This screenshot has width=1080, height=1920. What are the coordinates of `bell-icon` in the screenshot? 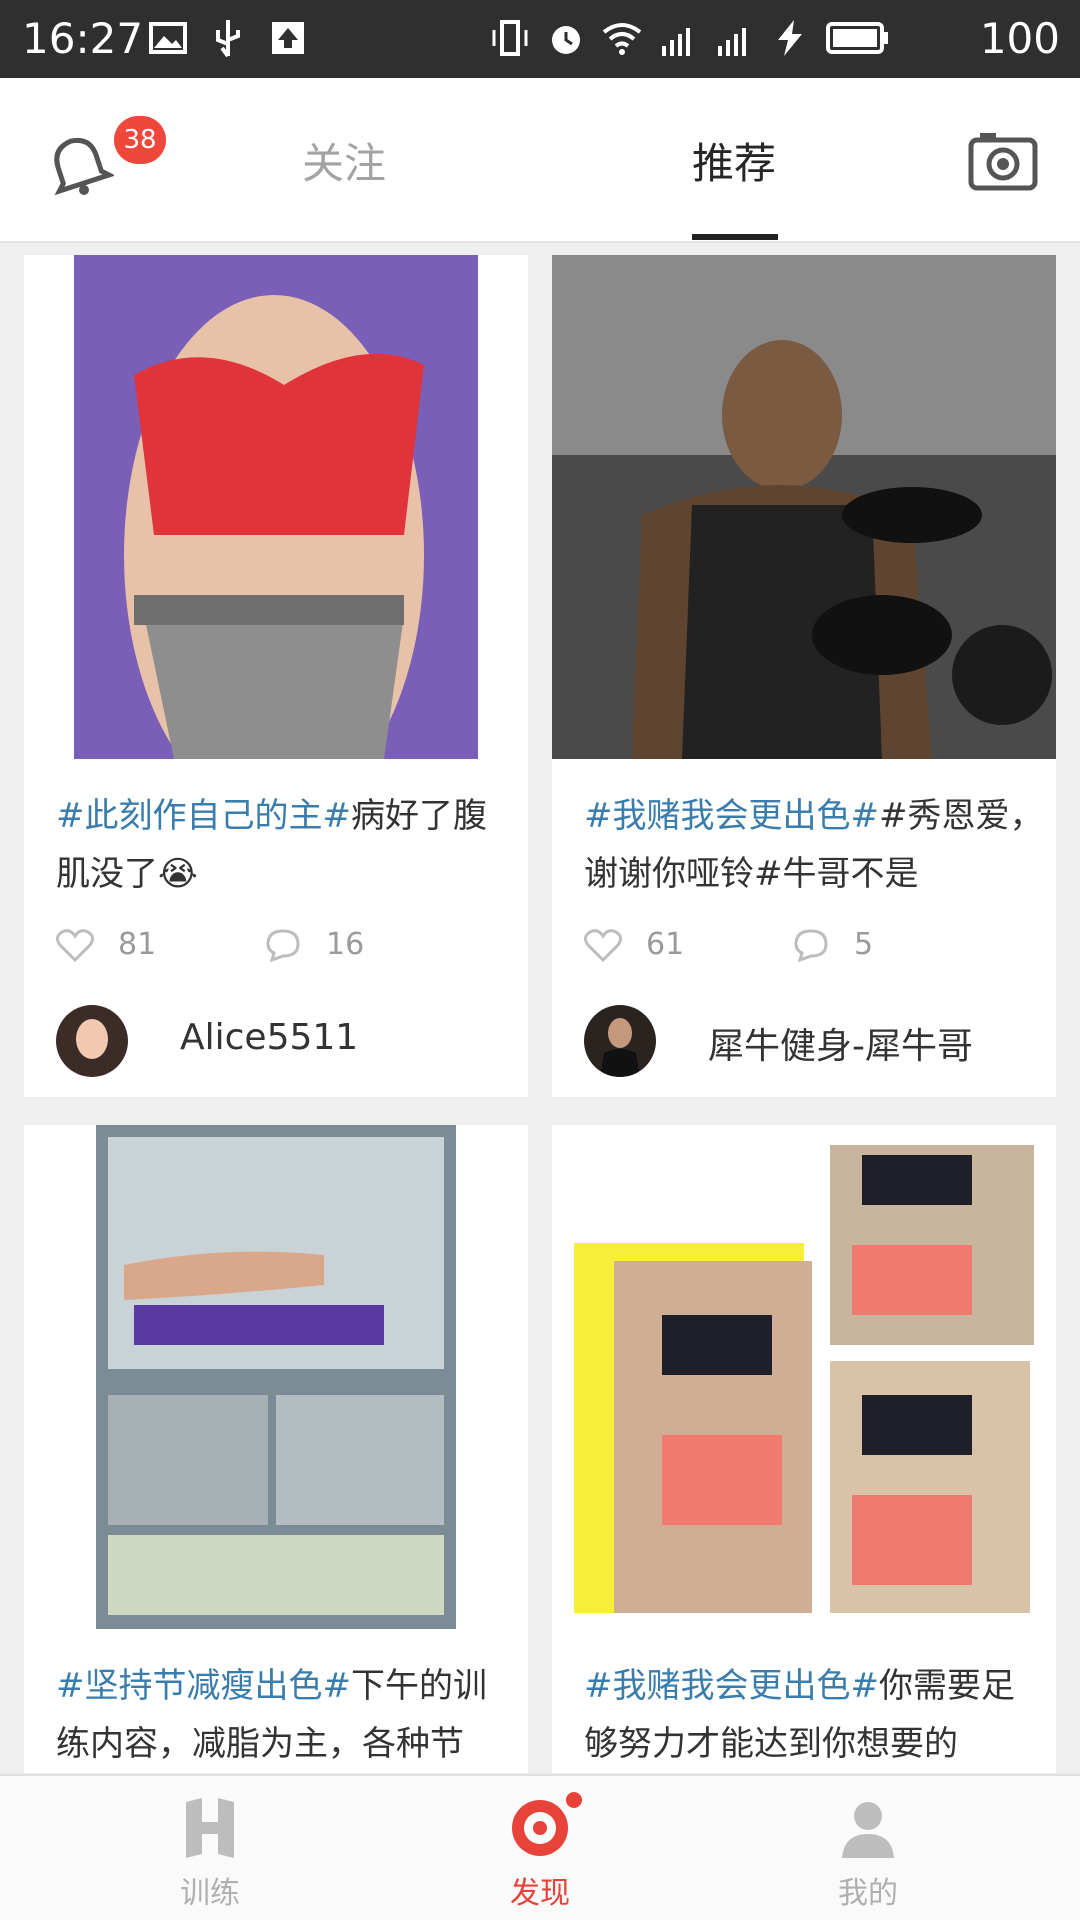 It's located at (80, 163).